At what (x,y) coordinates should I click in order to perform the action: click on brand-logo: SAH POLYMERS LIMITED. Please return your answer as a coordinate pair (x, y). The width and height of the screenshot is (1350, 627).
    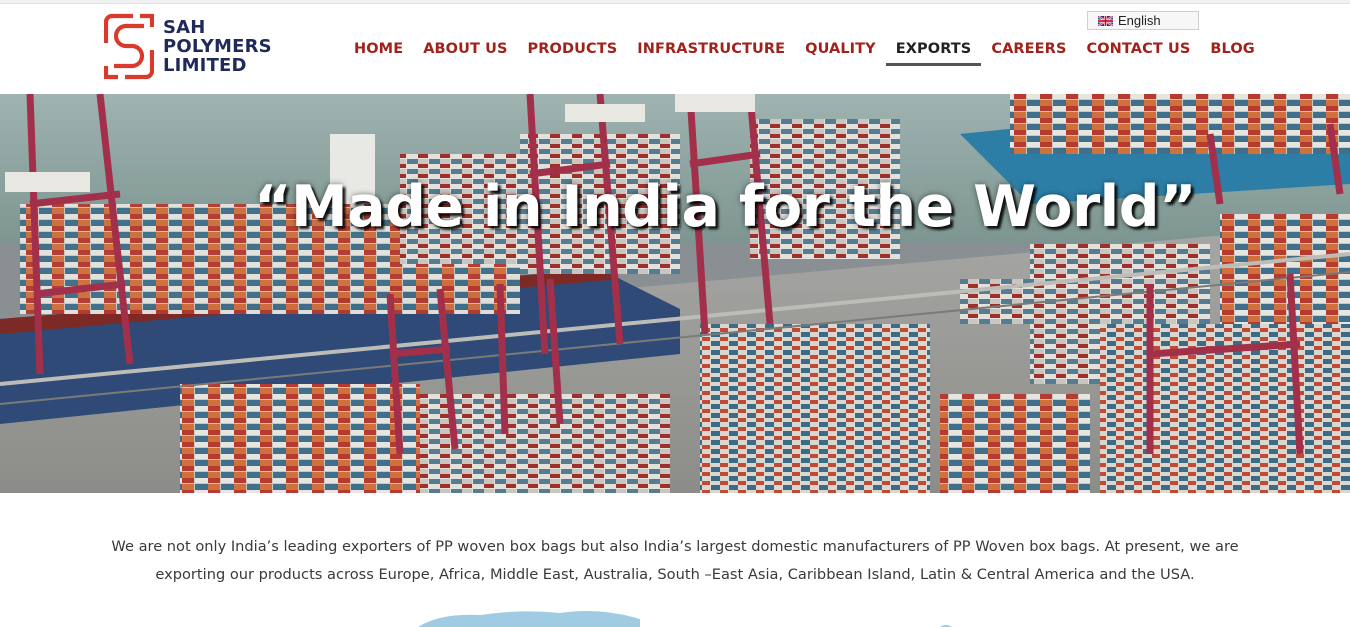
    Looking at the image, I should click on (188, 46).